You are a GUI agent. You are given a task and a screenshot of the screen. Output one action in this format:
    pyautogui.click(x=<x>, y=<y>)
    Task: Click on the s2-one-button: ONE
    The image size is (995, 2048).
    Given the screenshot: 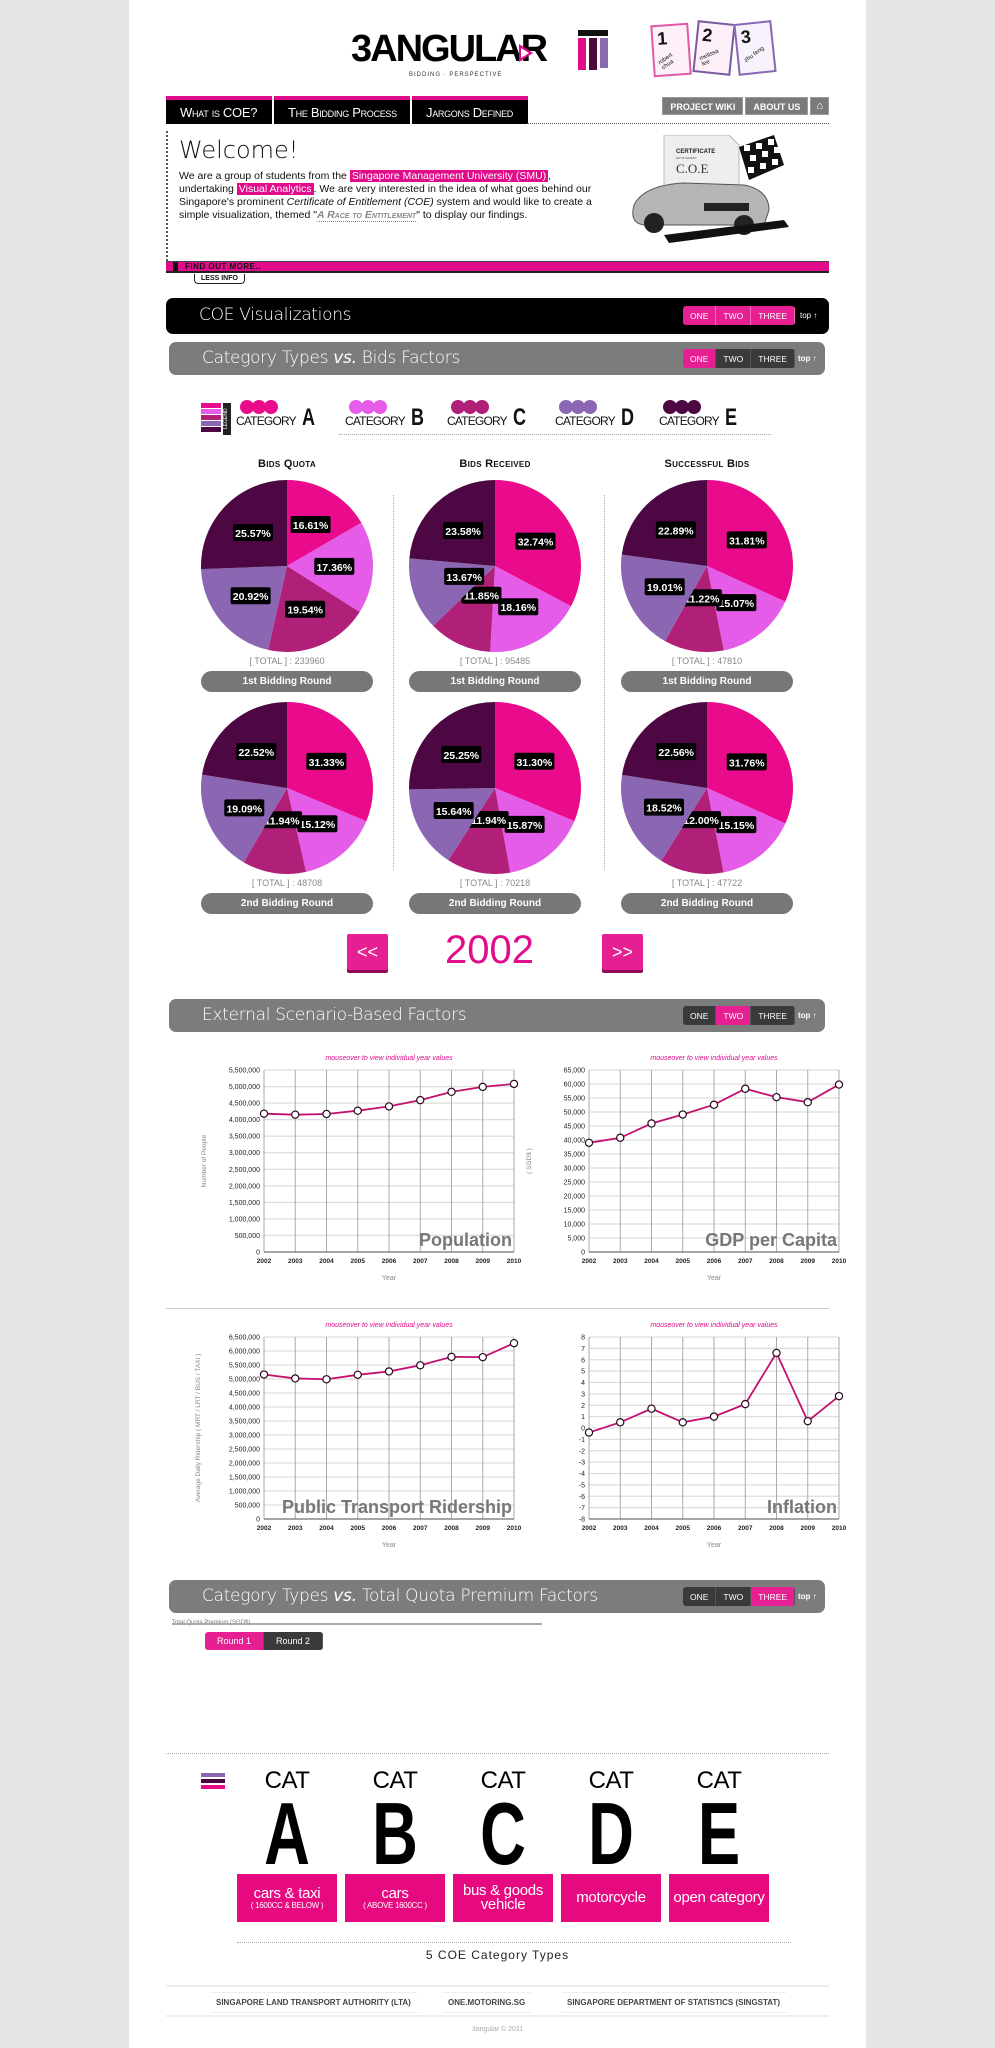 What is the action you would take?
    pyautogui.click(x=700, y=1015)
    